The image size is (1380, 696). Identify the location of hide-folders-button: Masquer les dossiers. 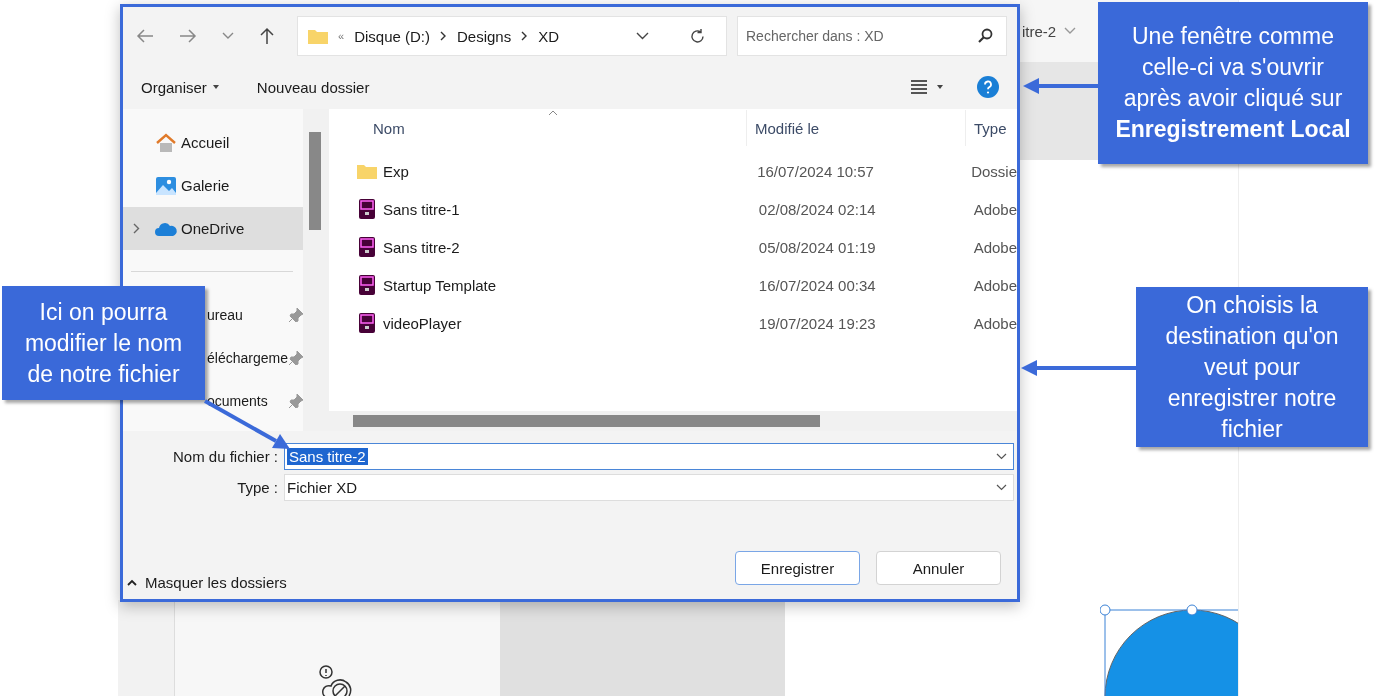
(207, 582).